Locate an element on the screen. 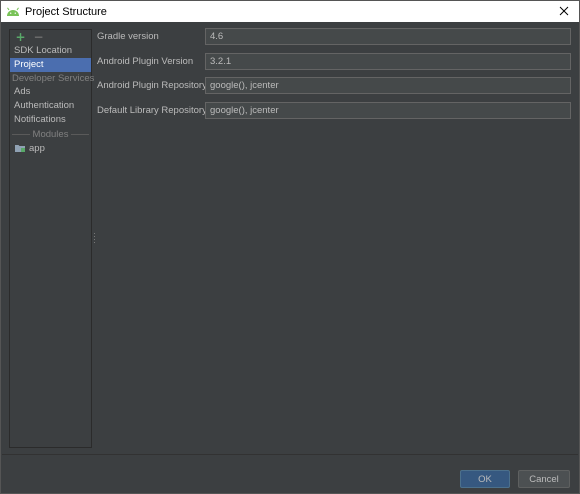 The width and height of the screenshot is (580, 494). gradle-version-row: Gradle version is located at coordinates (336, 36).